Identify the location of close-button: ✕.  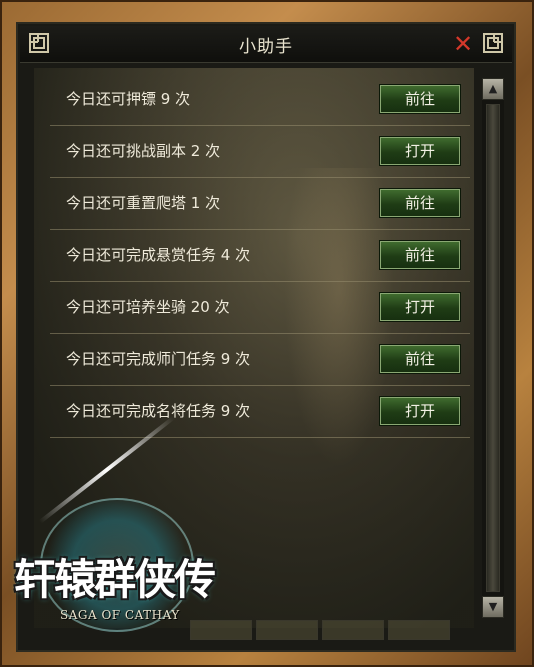
(463, 44).